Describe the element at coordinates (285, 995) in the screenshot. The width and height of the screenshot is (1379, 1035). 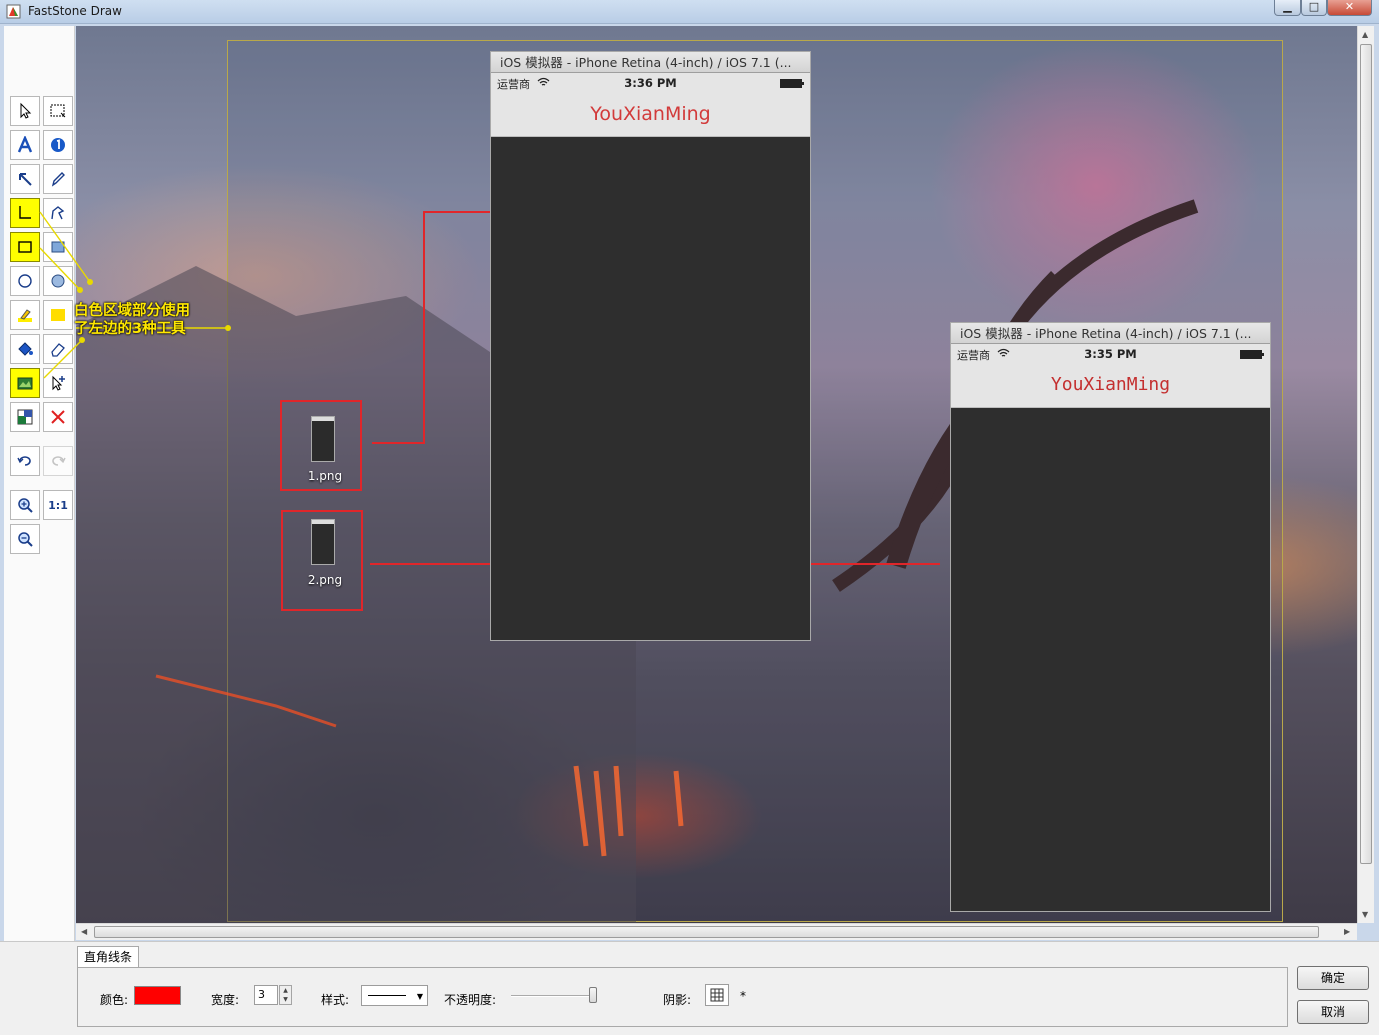
I see `width-stepper: ▲ ▼` at that location.